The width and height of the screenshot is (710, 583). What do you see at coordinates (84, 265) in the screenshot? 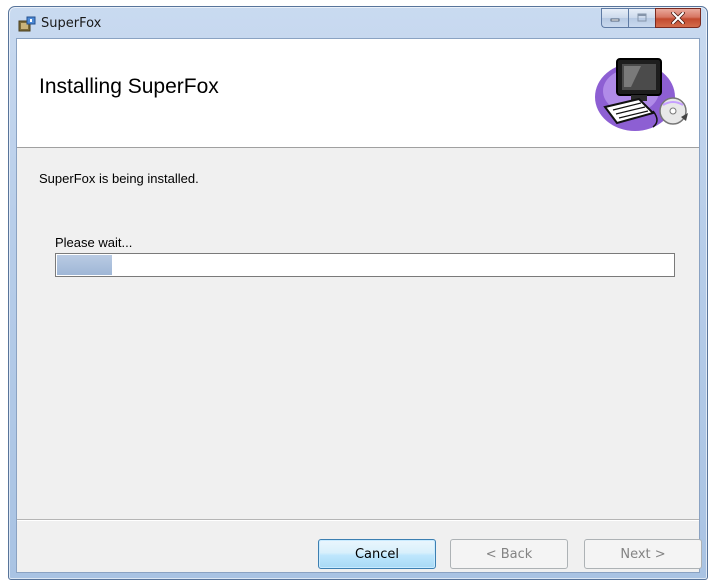
I see `progress-bar-fill` at bounding box center [84, 265].